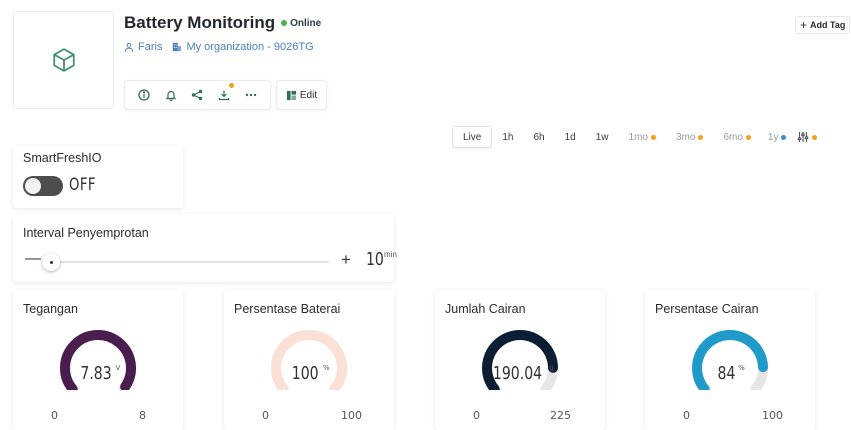 The height and width of the screenshot is (430, 851). I want to click on time-range-live: Live, so click(472, 137).